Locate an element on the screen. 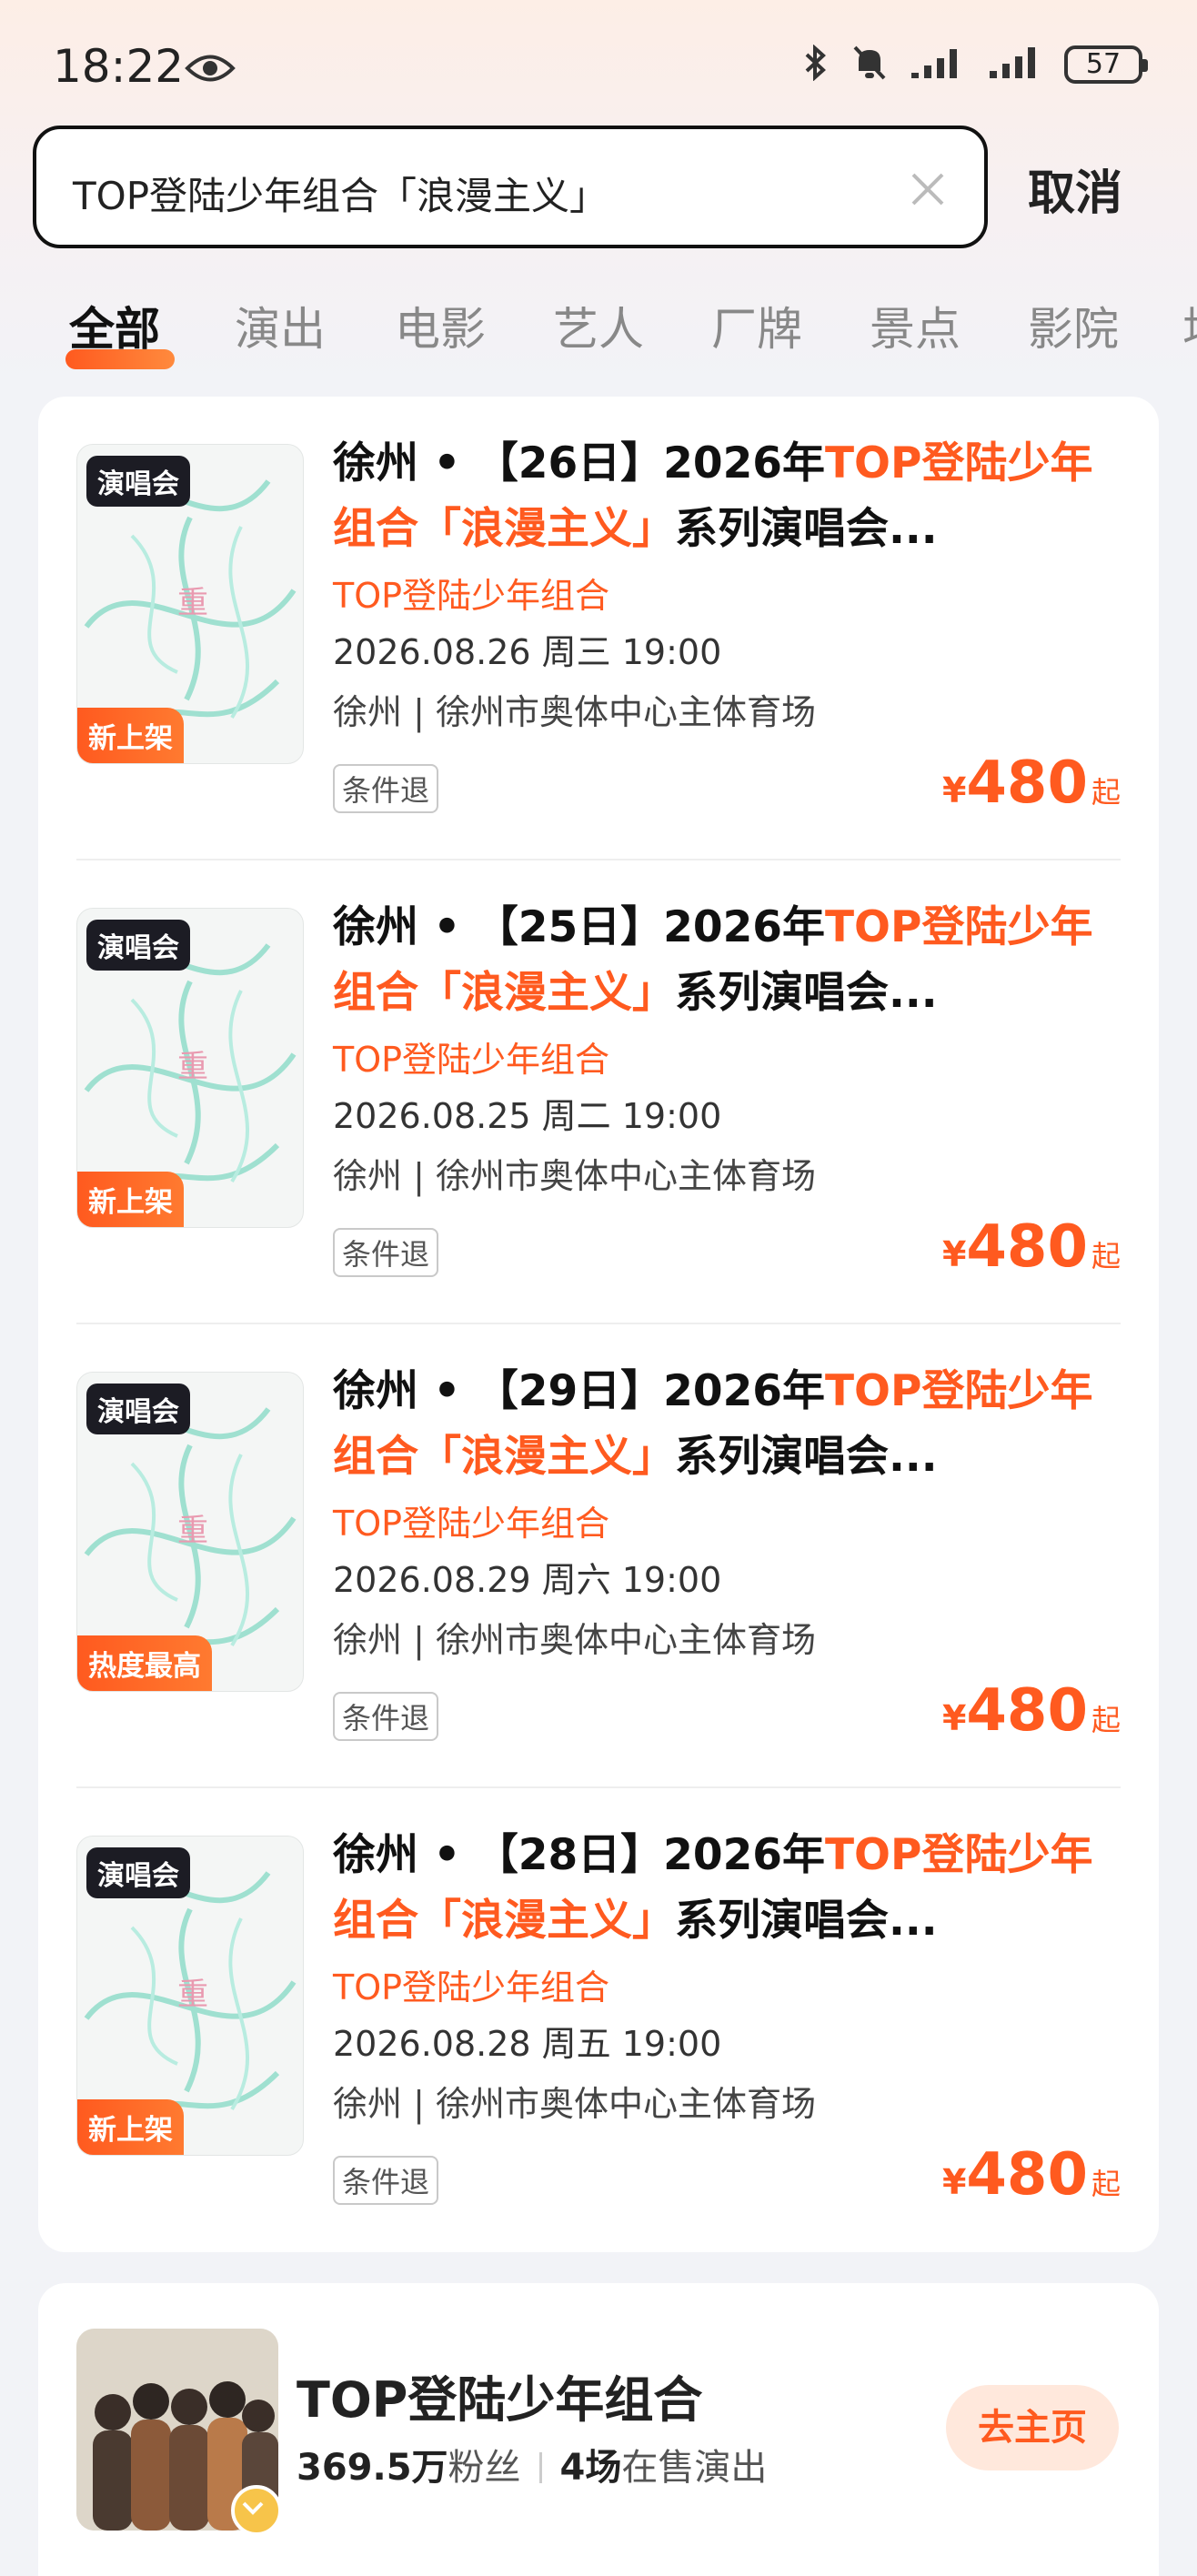 The height and width of the screenshot is (2576, 1197). shows-label: 在售演出 is located at coordinates (694, 2468).